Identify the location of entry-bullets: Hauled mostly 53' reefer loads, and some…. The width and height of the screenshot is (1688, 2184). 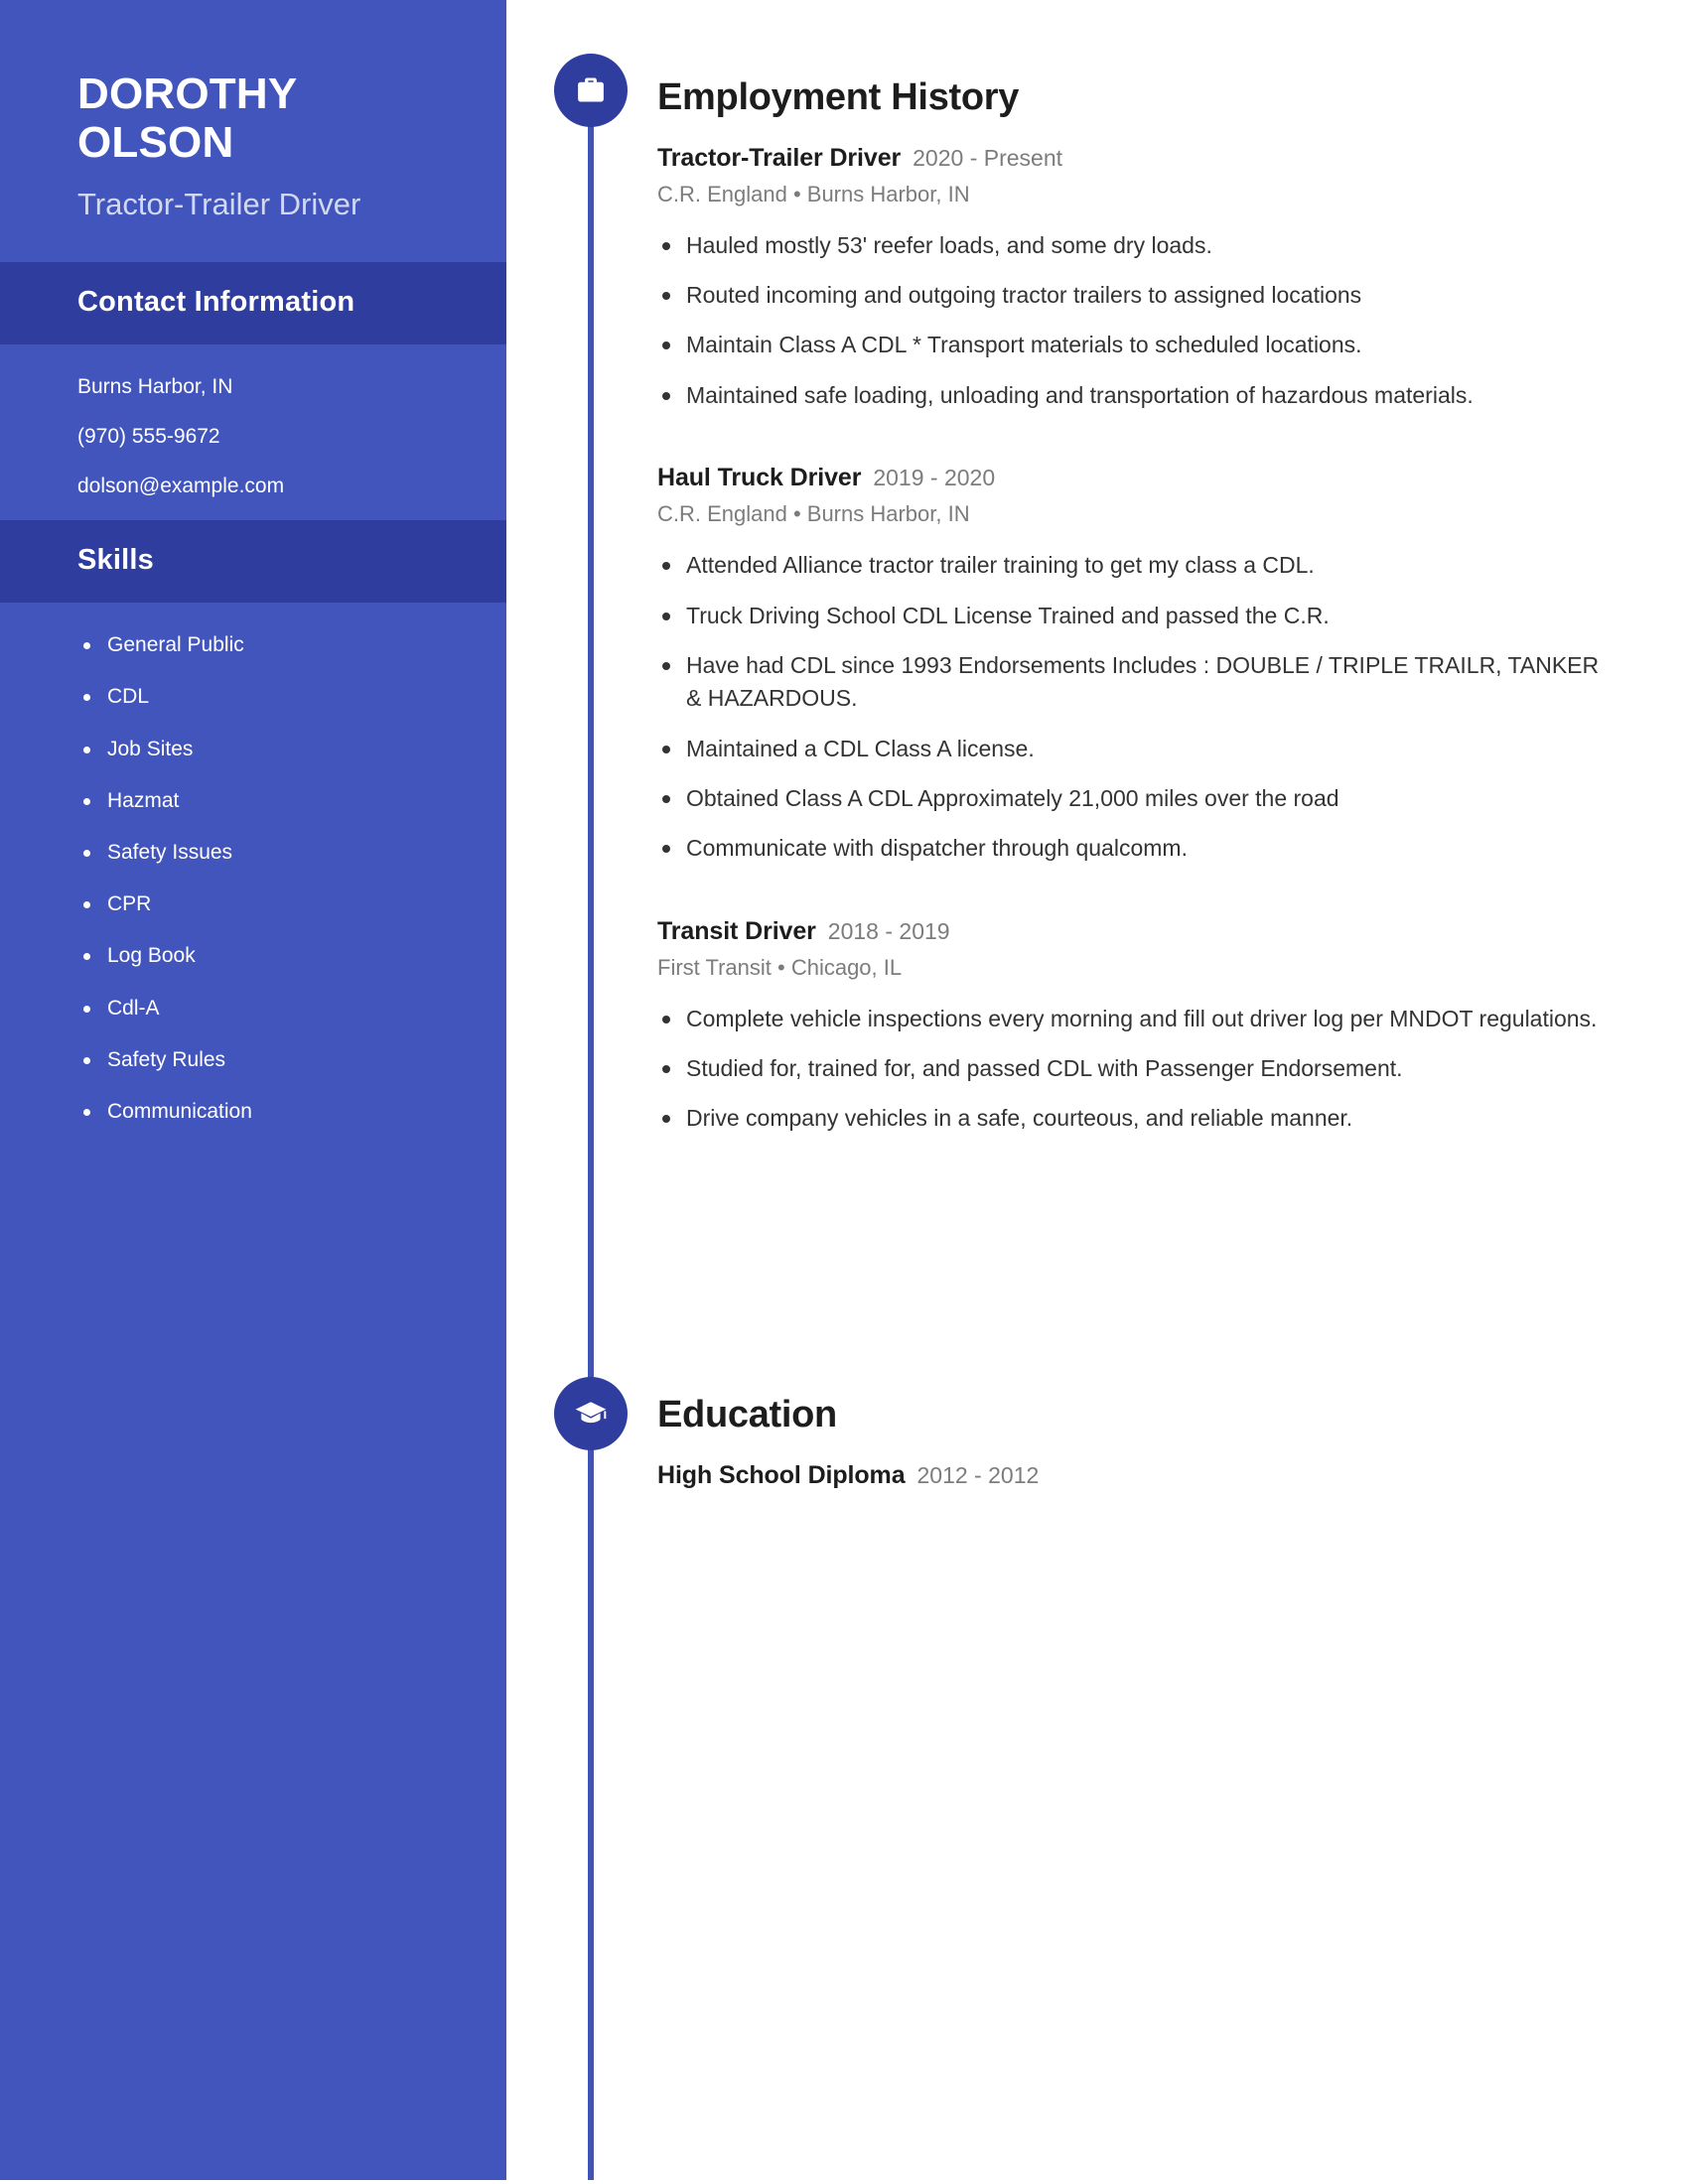
(1134, 320).